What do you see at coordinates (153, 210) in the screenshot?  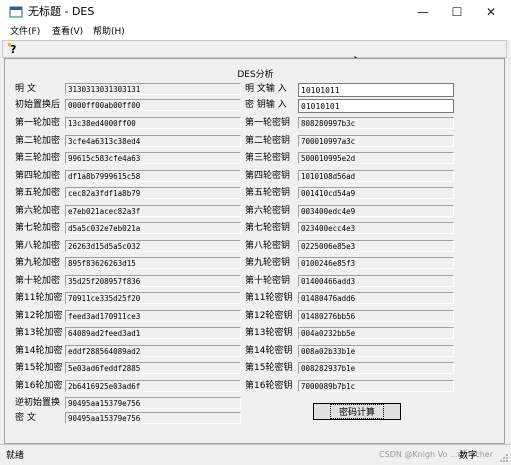 I see `round-cipher-value-6: e7eb021acec82a3f` at bounding box center [153, 210].